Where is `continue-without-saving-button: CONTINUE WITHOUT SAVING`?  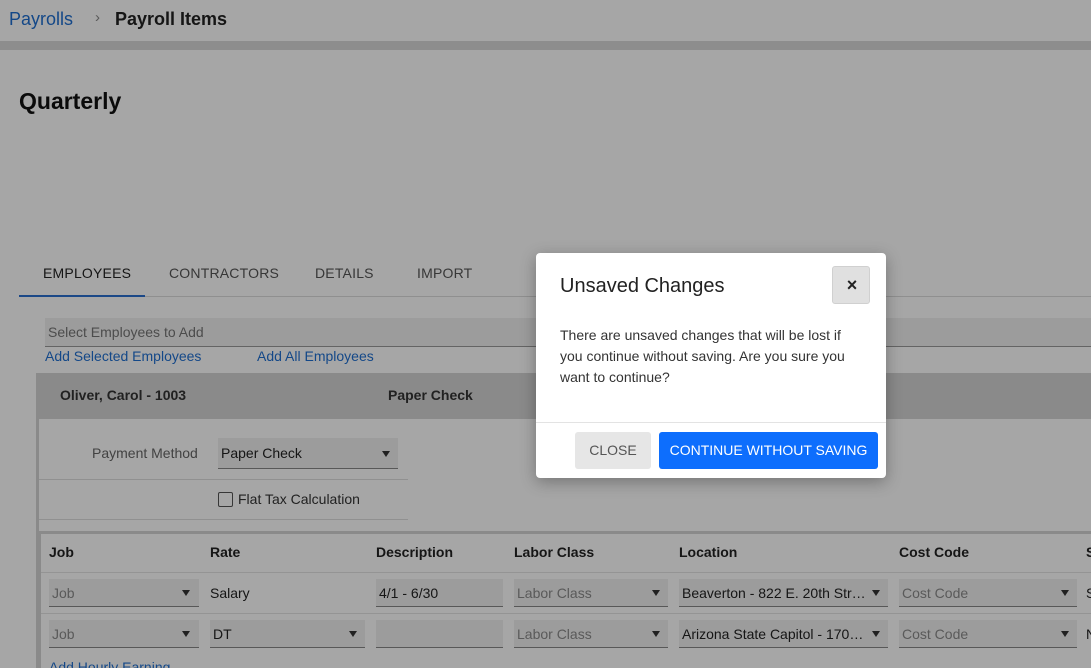 continue-without-saving-button: CONTINUE WITHOUT SAVING is located at coordinates (768, 450).